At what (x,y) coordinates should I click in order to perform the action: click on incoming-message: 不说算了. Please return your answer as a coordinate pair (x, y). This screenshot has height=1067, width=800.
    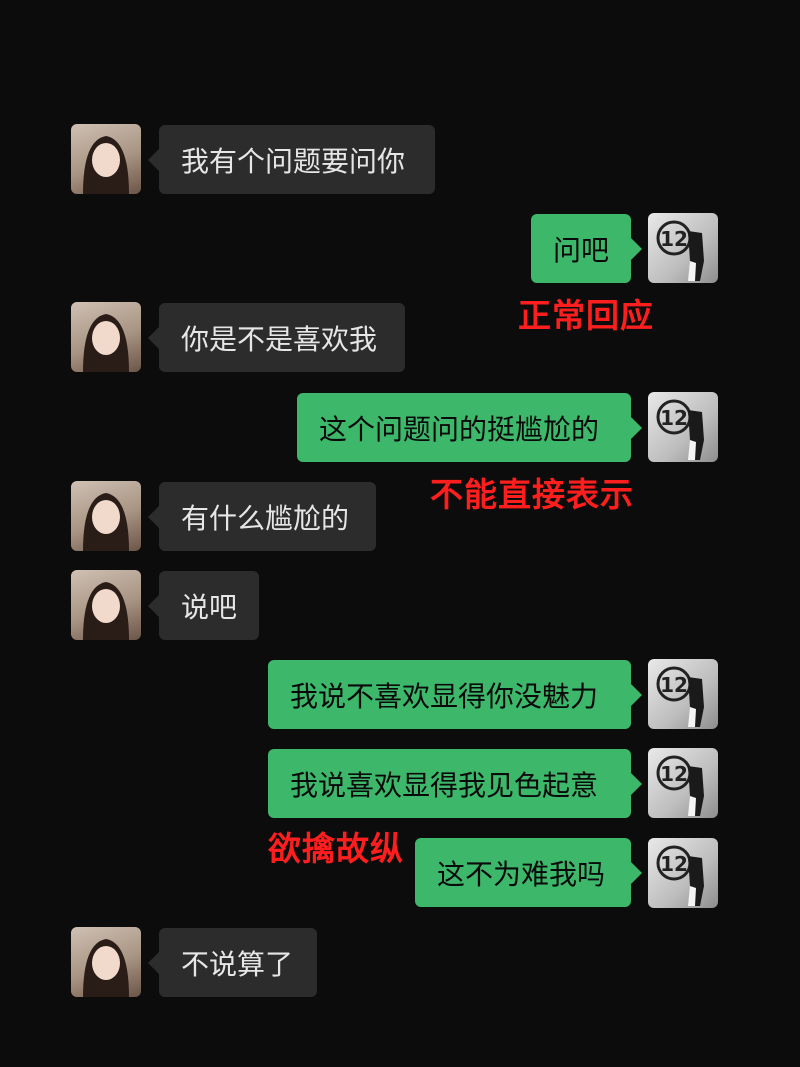
    Looking at the image, I should click on (232, 962).